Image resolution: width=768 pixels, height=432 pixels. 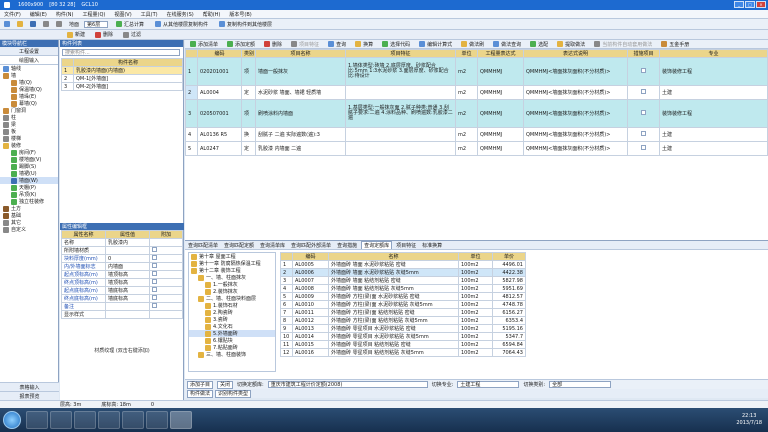 I want to click on nav-tree-item: 轴线, so click(x=29, y=68).